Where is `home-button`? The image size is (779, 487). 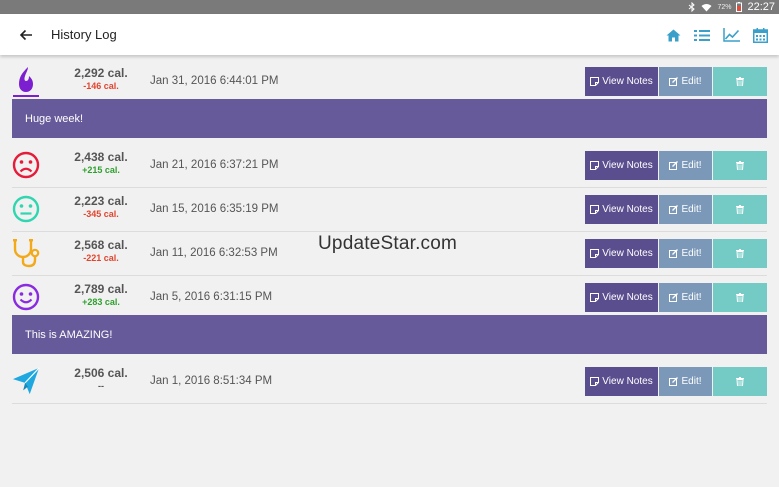 home-button is located at coordinates (673, 35).